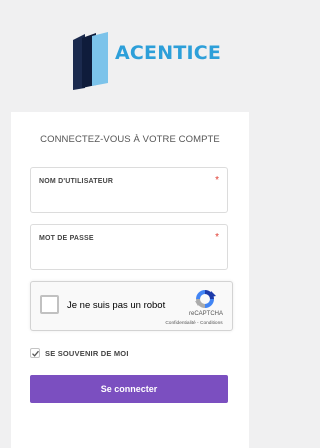 The height and width of the screenshot is (448, 320). Describe the element at coordinates (129, 389) in the screenshot. I see `login-submit-button: Se connecter` at that location.